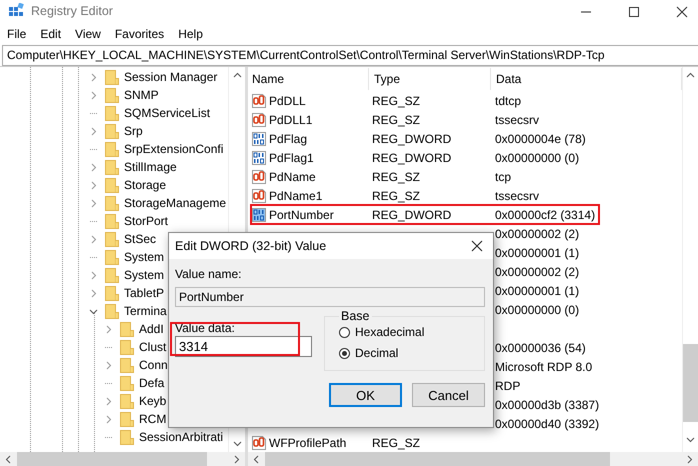  I want to click on value-data: 0x0000004e (78), so click(540, 139).